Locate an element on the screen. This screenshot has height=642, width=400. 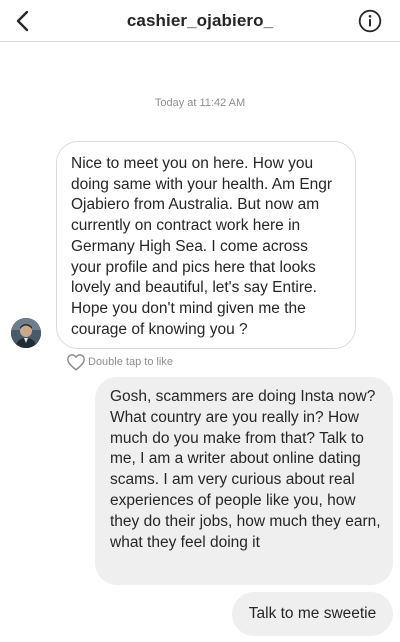
sender-avatar is located at coordinates (26, 333).